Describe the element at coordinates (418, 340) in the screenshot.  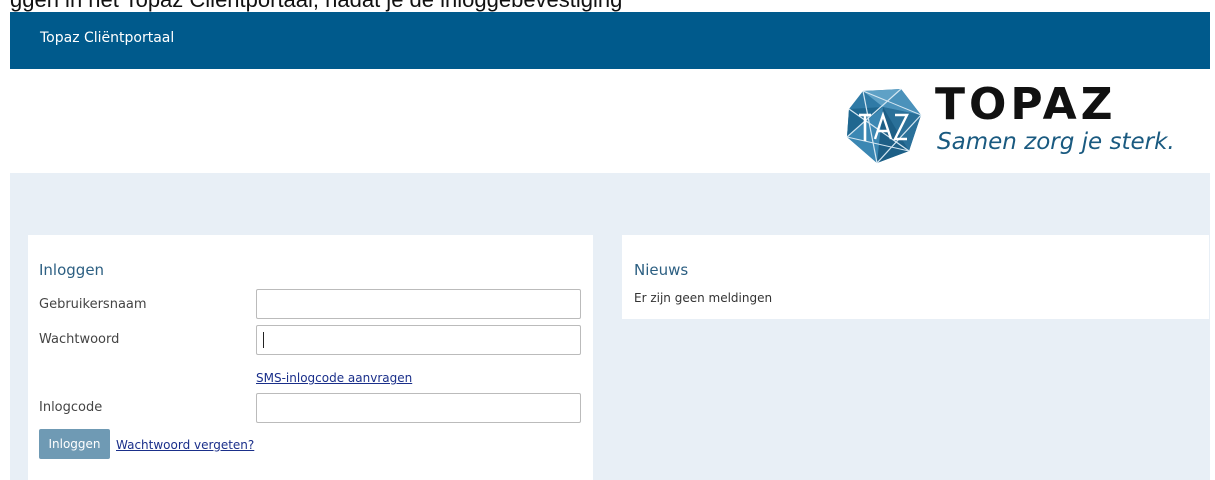
I see `password-field` at that location.